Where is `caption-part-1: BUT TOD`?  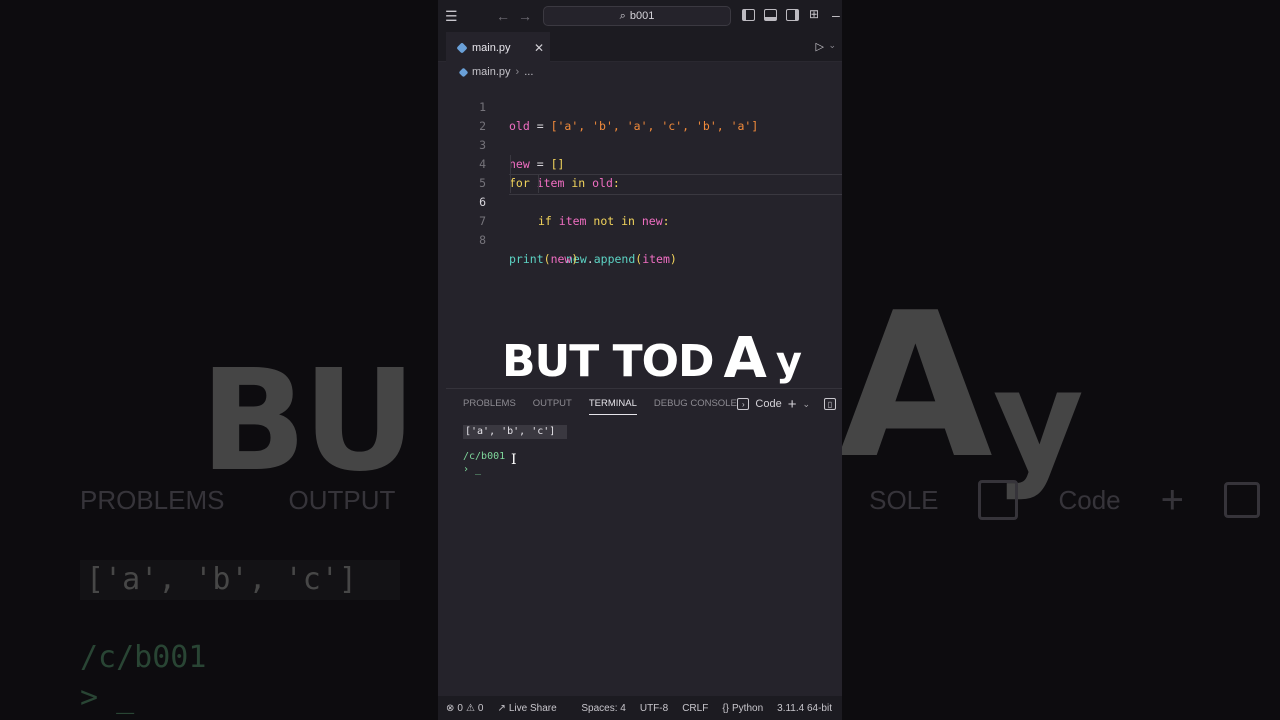
caption-part-1: BUT TOD is located at coordinates (608, 361).